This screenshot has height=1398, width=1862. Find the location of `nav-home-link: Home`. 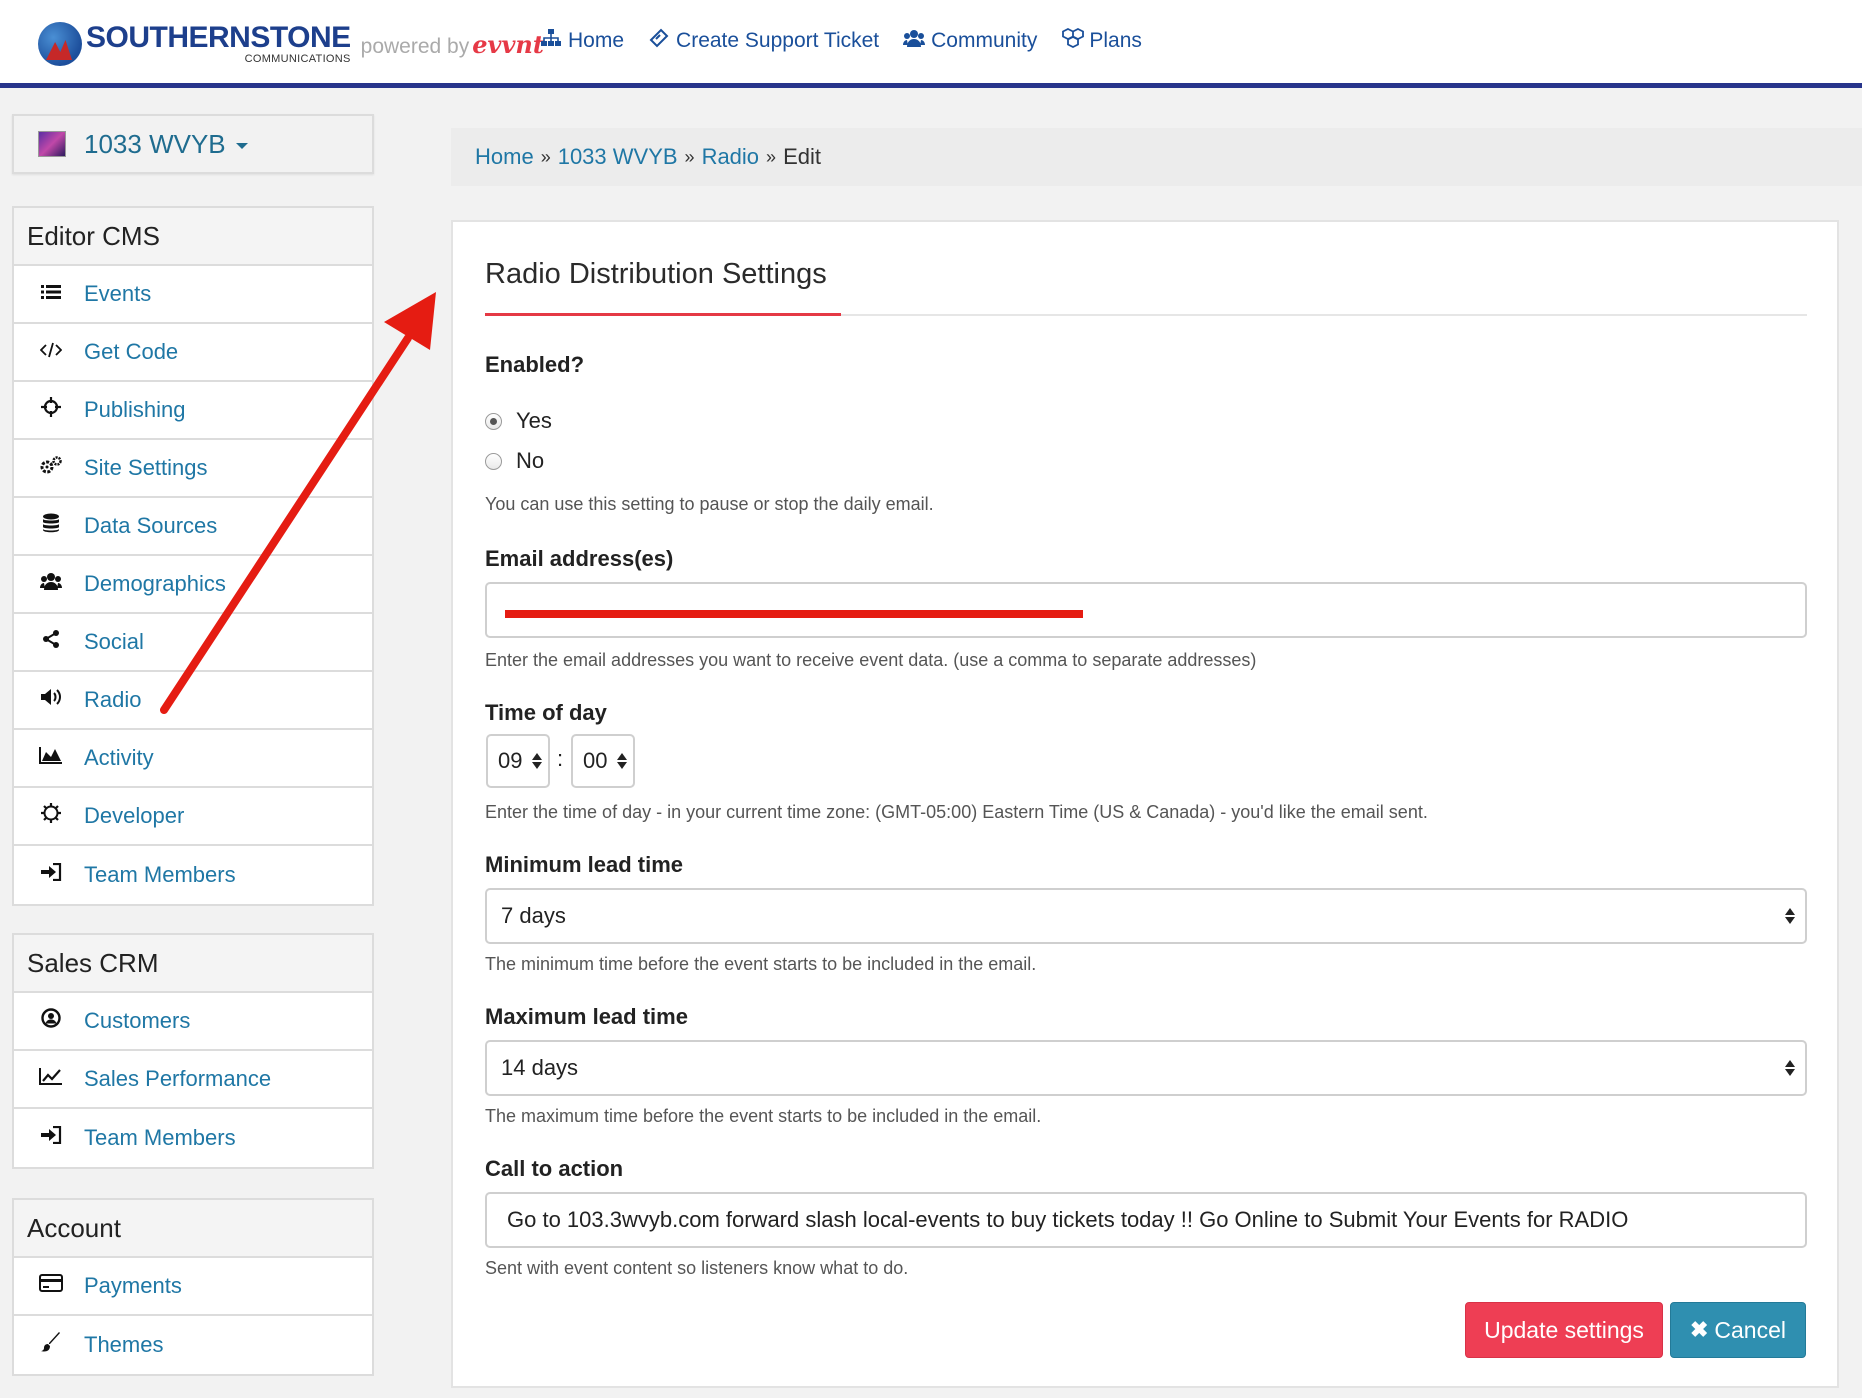

nav-home-link: Home is located at coordinates (582, 41).